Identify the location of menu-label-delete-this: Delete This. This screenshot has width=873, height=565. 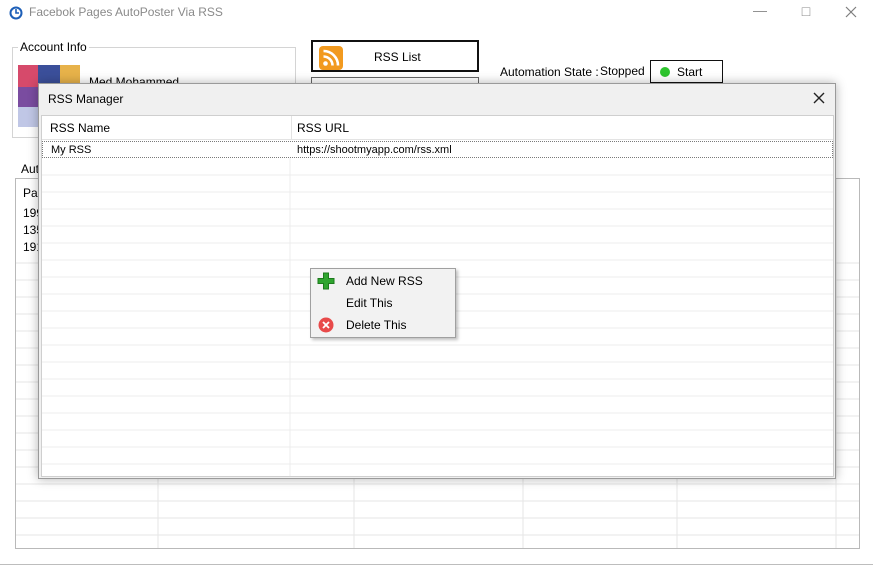
(376, 325).